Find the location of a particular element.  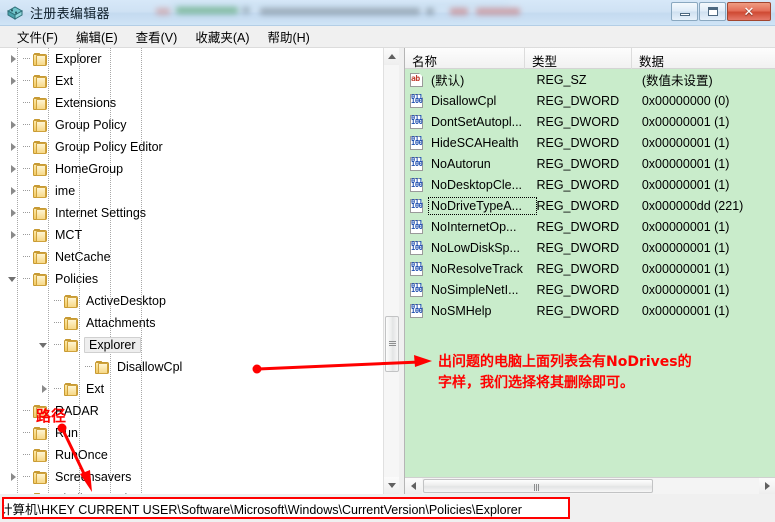

tree-item: Attachments is located at coordinates (191, 323).